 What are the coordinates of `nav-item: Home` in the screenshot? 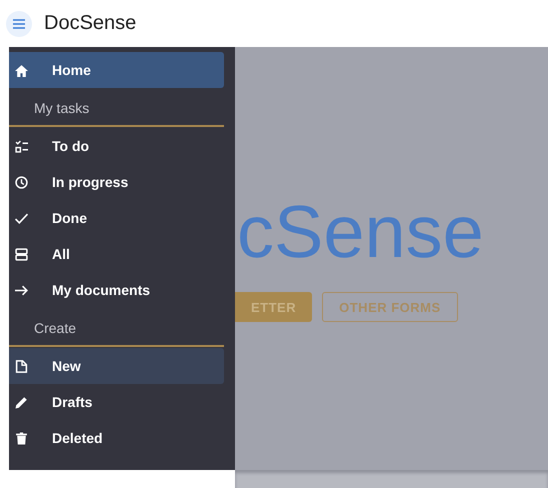 It's located at (116, 70).